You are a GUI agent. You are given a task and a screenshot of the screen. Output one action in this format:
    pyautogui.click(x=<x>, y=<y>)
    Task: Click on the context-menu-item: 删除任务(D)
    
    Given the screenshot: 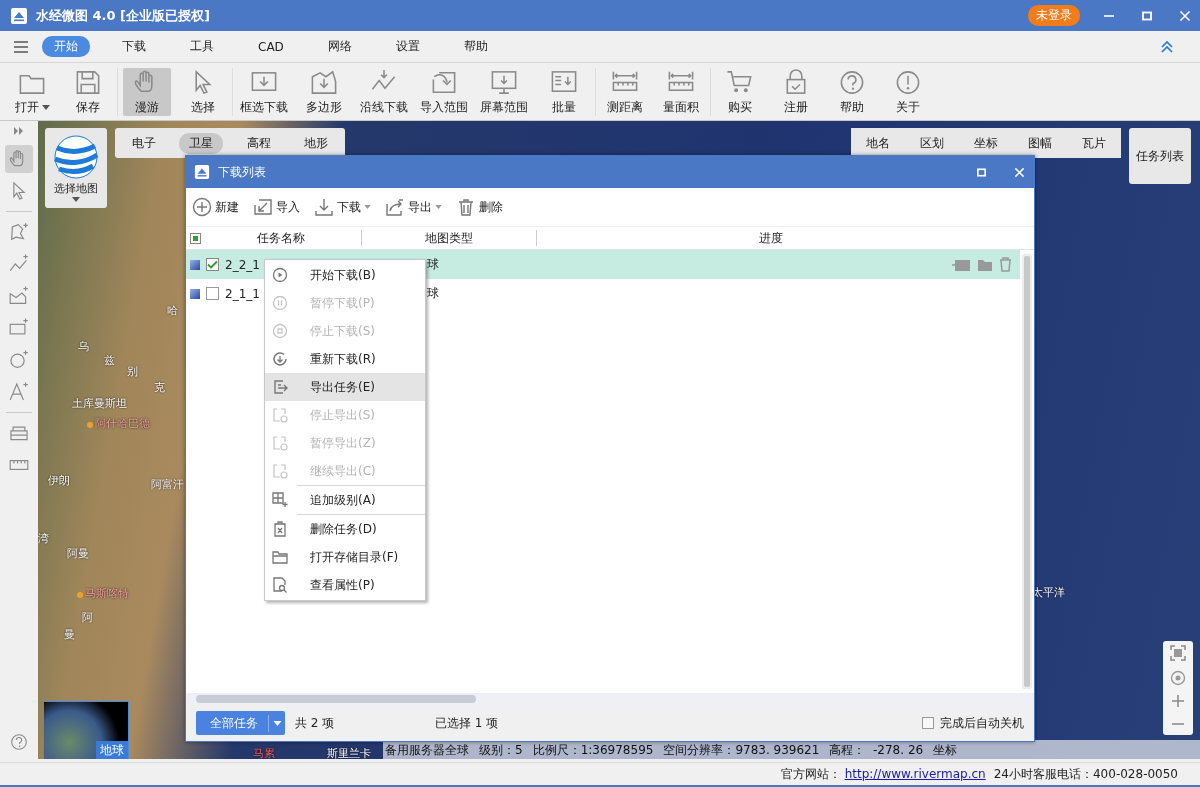 What is the action you would take?
    pyautogui.click(x=345, y=529)
    